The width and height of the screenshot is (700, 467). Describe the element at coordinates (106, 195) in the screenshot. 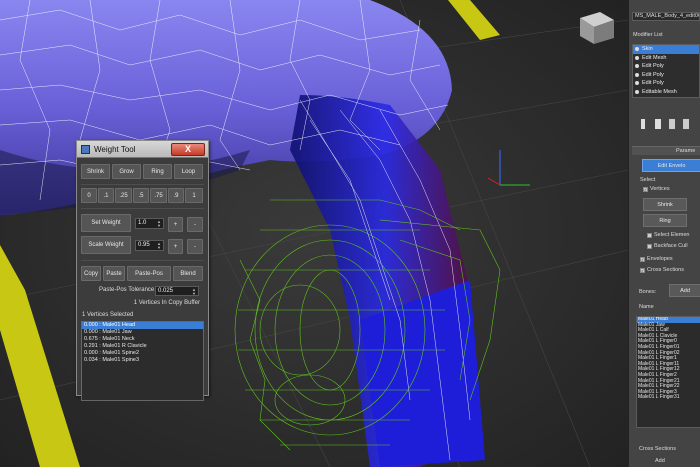

I see `preset-01-button: .1` at that location.